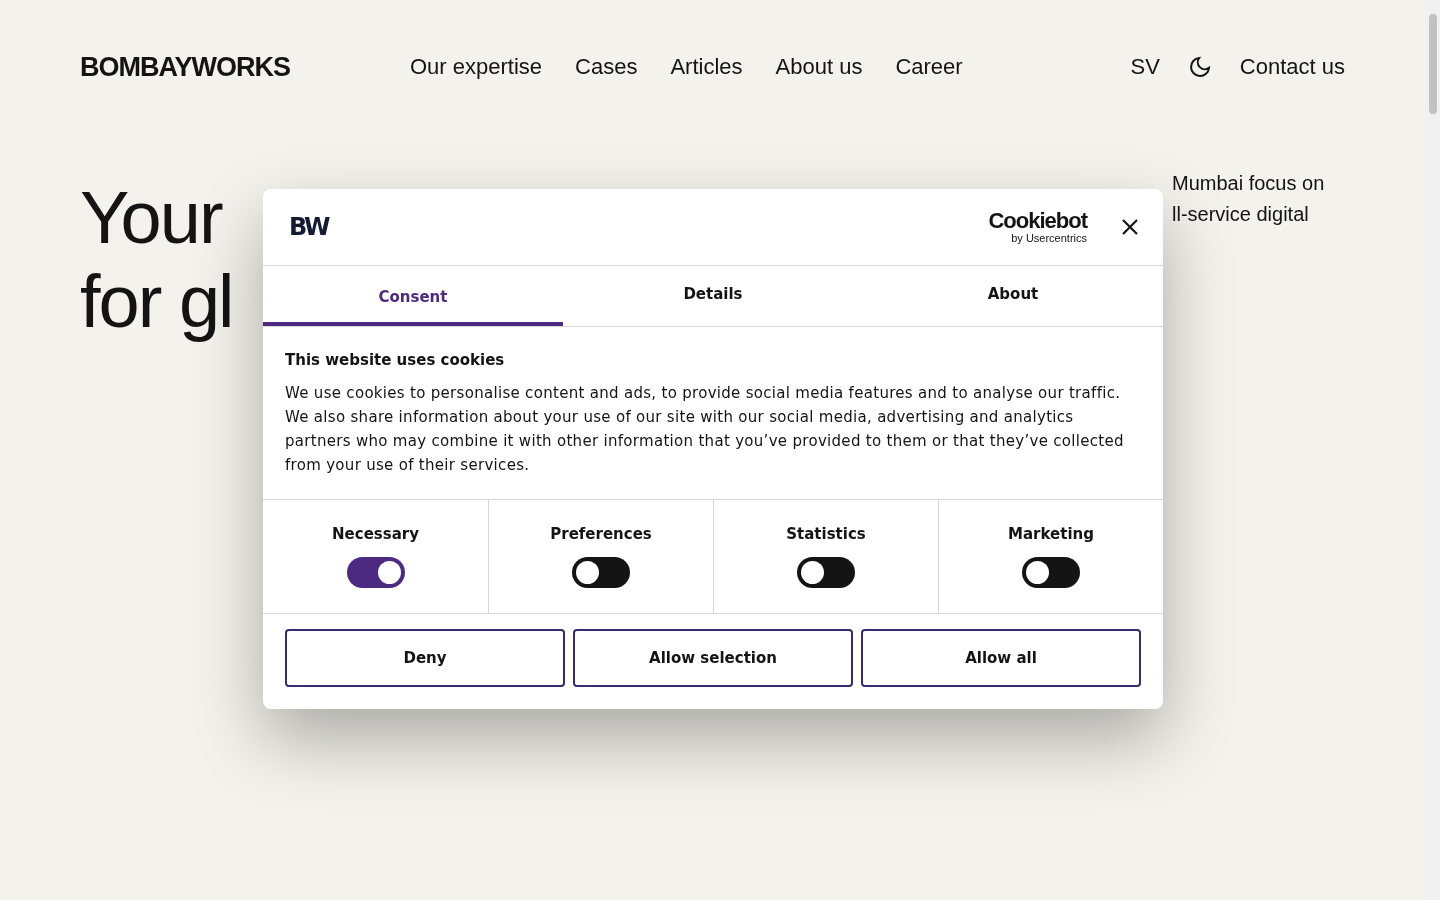  I want to click on close-button, so click(1130, 227).